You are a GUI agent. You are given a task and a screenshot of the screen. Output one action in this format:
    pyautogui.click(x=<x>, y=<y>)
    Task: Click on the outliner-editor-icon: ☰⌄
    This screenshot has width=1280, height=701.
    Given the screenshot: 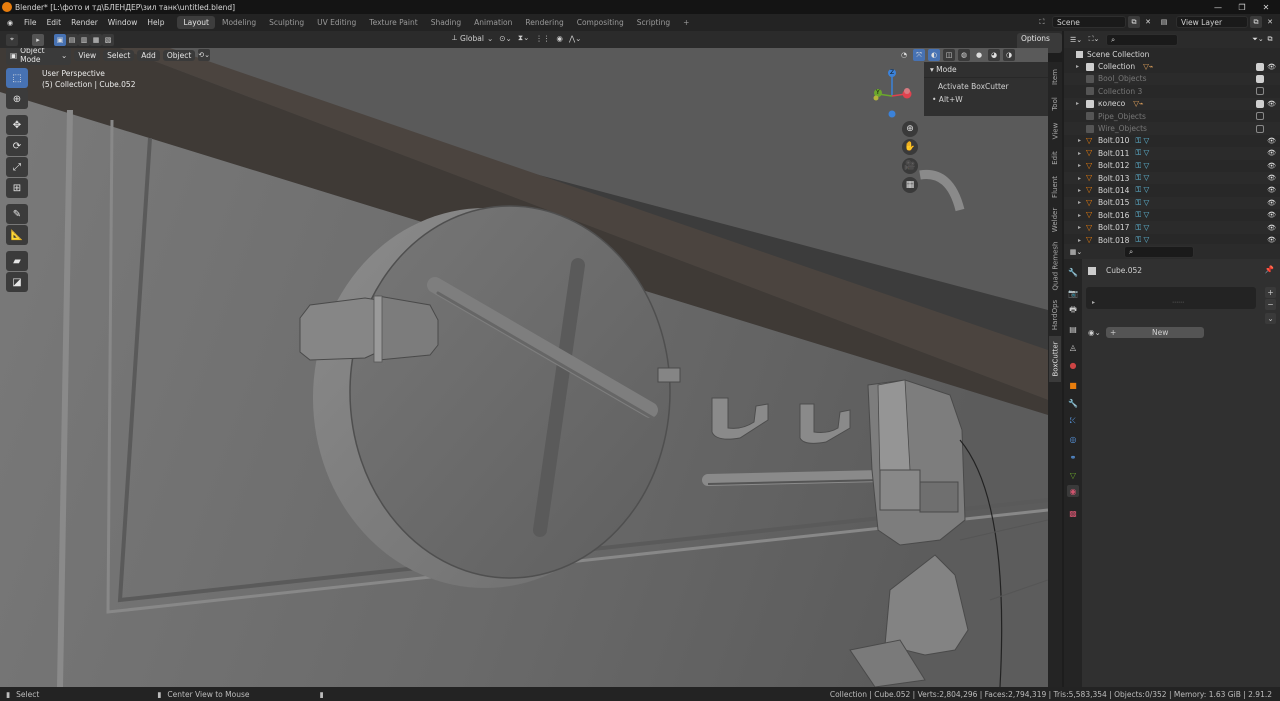 What is the action you would take?
    pyautogui.click(x=1076, y=40)
    